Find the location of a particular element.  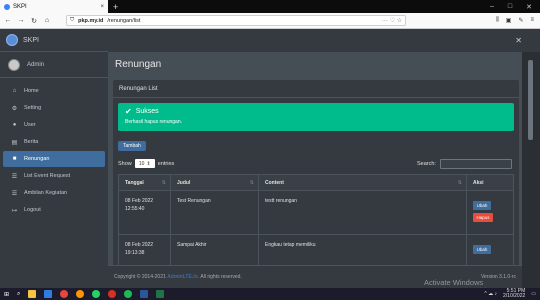

sidebar-item-setting: ⚙ Setting is located at coordinates (54, 108).